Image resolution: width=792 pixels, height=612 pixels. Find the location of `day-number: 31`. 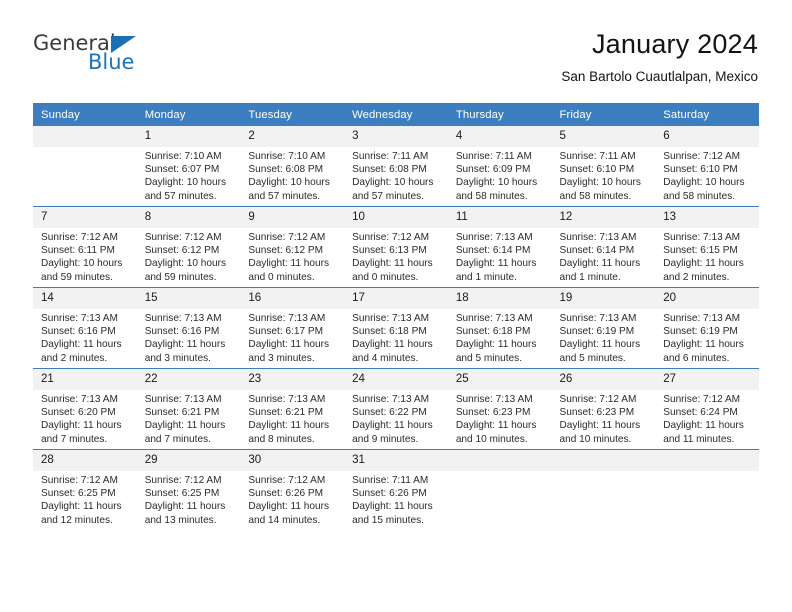

day-number: 31 is located at coordinates (396, 460).